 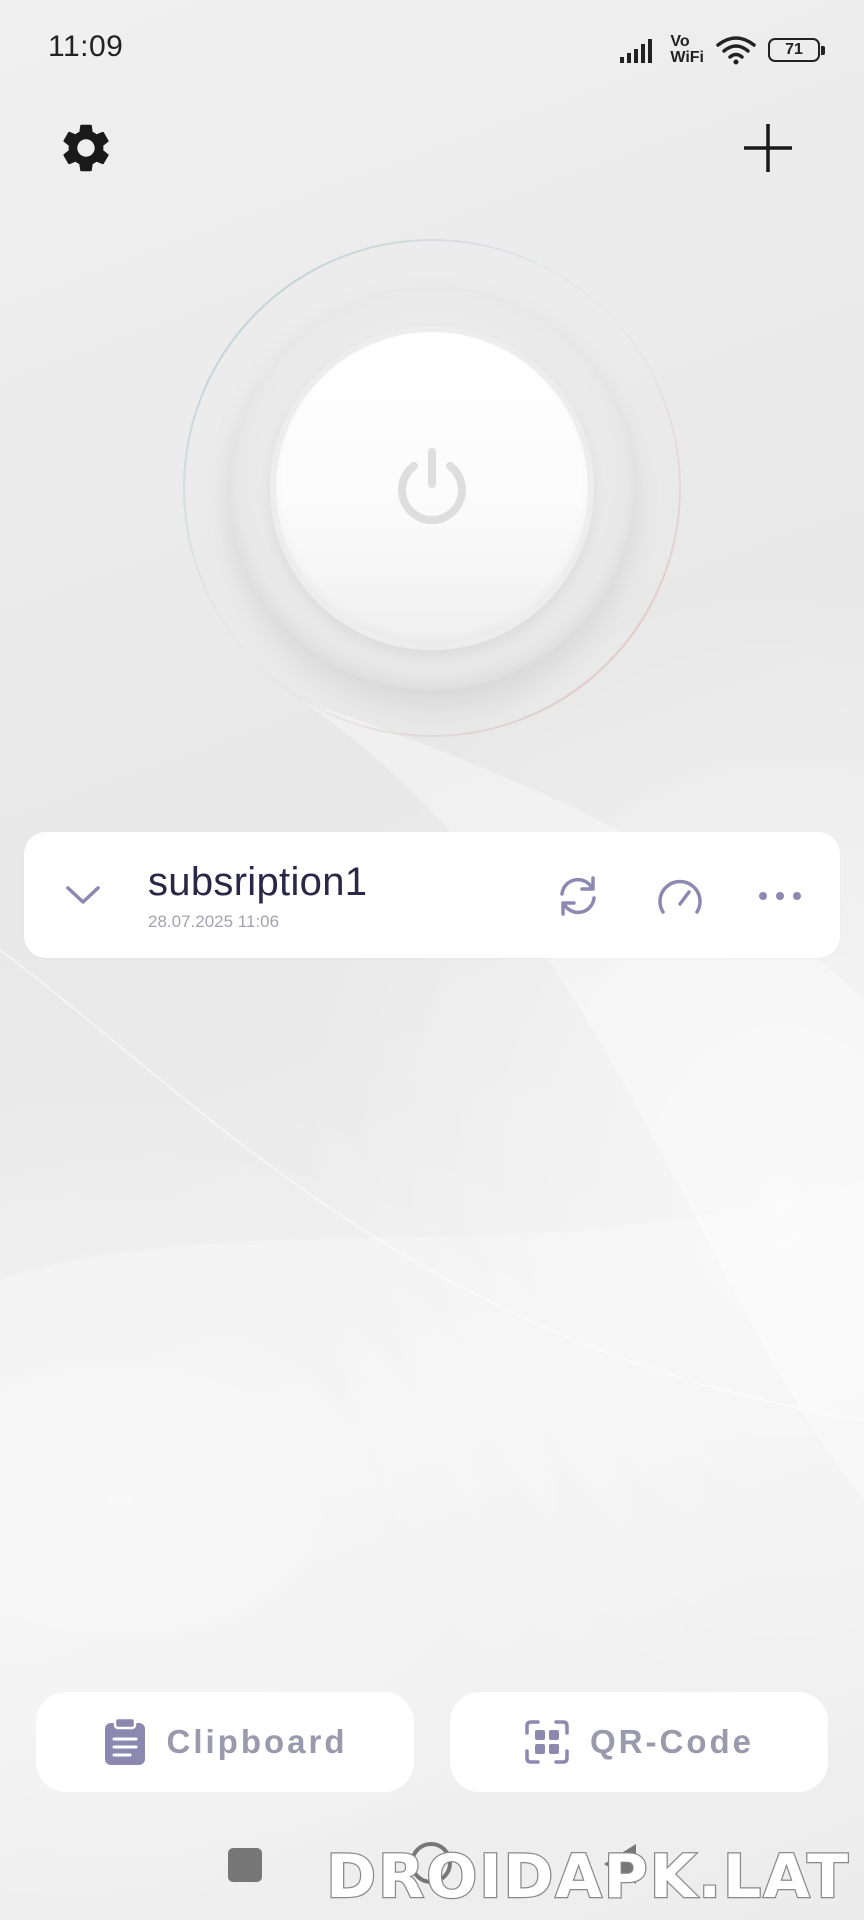 I want to click on watermark: DROIDAPK.LAT, so click(x=587, y=1877).